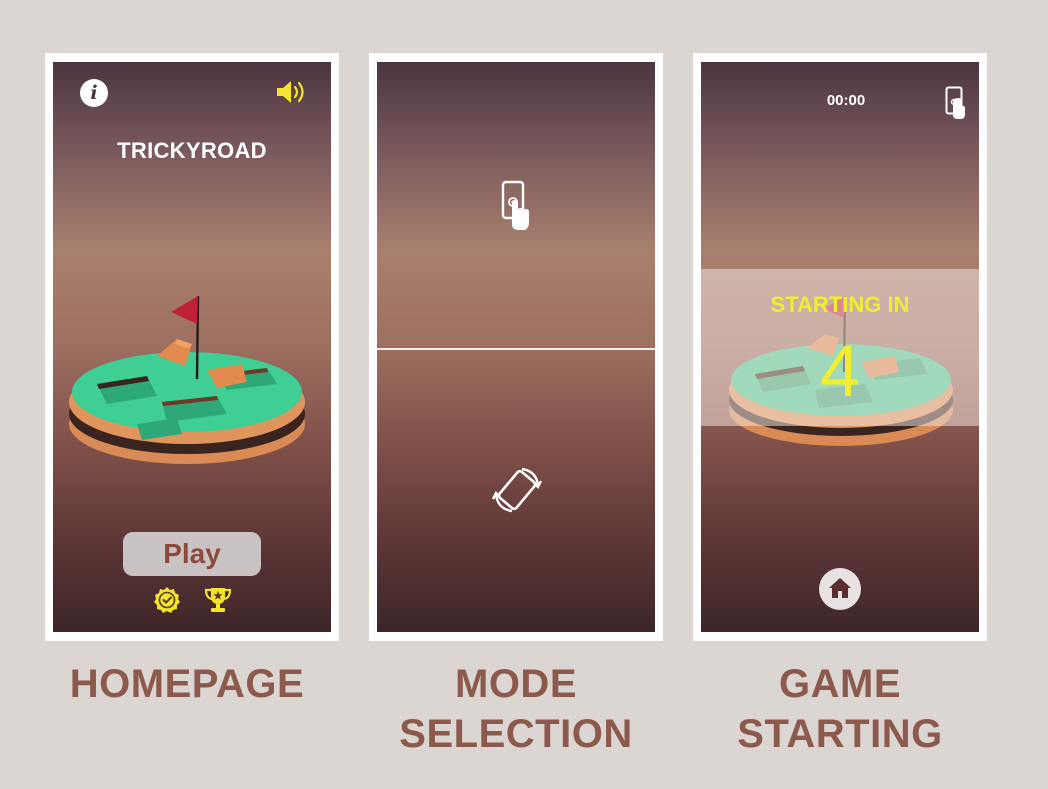 The width and height of the screenshot is (1048, 789). I want to click on mode-caption-line1: MODE, so click(516, 684).